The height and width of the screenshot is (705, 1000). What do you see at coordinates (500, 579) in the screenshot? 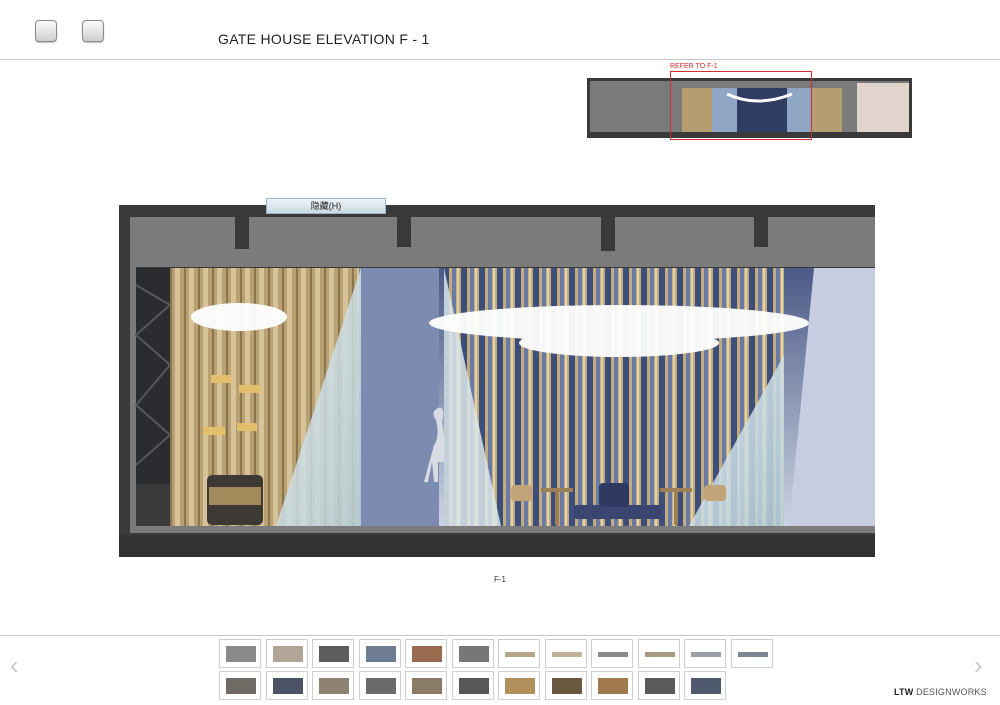
I see `drawing-caption: F-1` at bounding box center [500, 579].